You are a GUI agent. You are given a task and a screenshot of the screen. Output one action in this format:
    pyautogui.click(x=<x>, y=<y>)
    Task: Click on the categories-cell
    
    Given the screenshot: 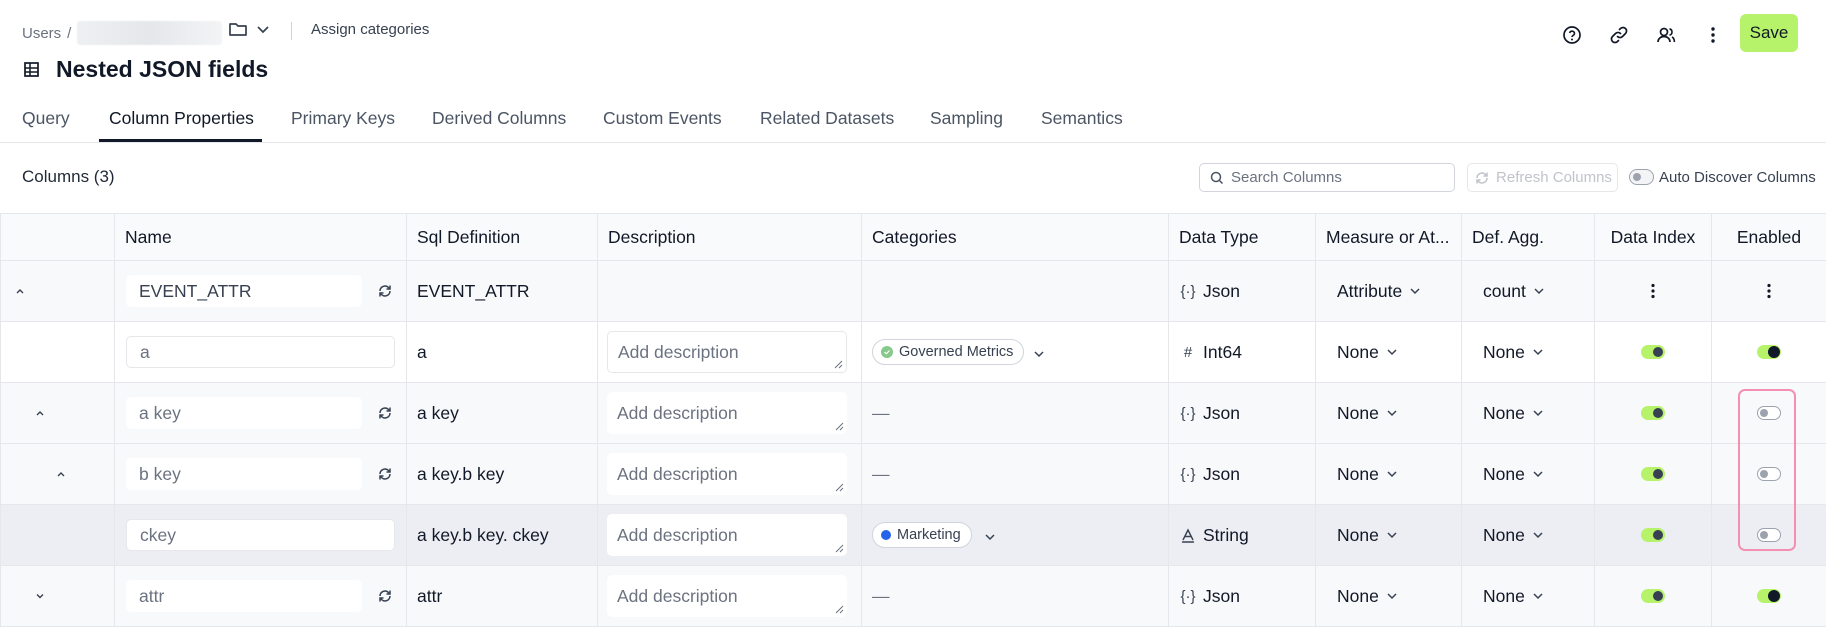 What is the action you would take?
    pyautogui.click(x=1015, y=291)
    